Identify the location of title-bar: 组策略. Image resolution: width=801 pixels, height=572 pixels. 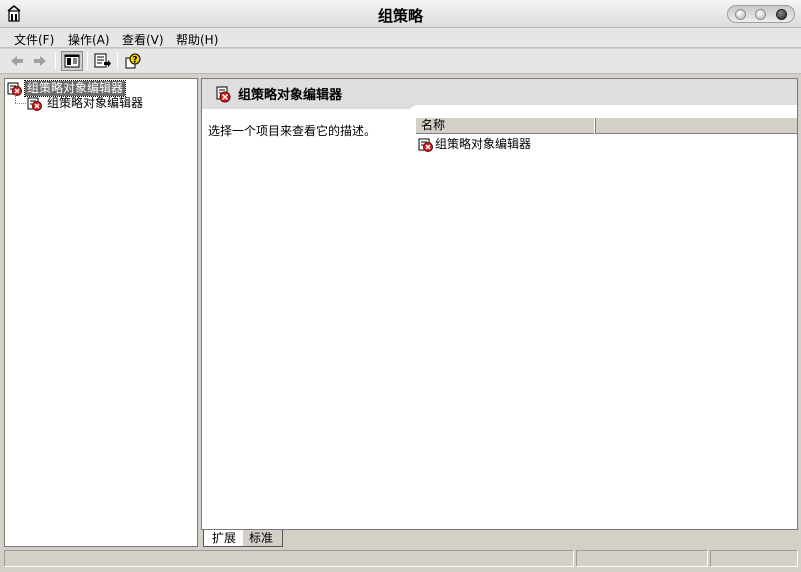
(400, 14).